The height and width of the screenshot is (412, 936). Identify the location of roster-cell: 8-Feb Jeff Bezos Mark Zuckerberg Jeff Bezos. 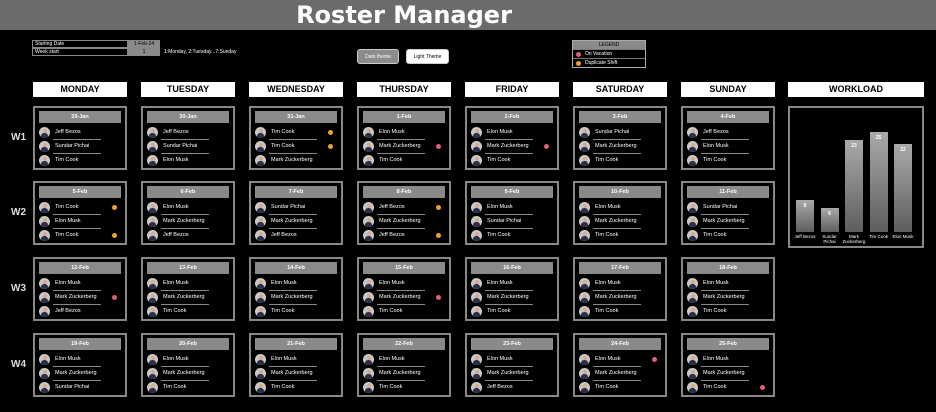
(404, 213).